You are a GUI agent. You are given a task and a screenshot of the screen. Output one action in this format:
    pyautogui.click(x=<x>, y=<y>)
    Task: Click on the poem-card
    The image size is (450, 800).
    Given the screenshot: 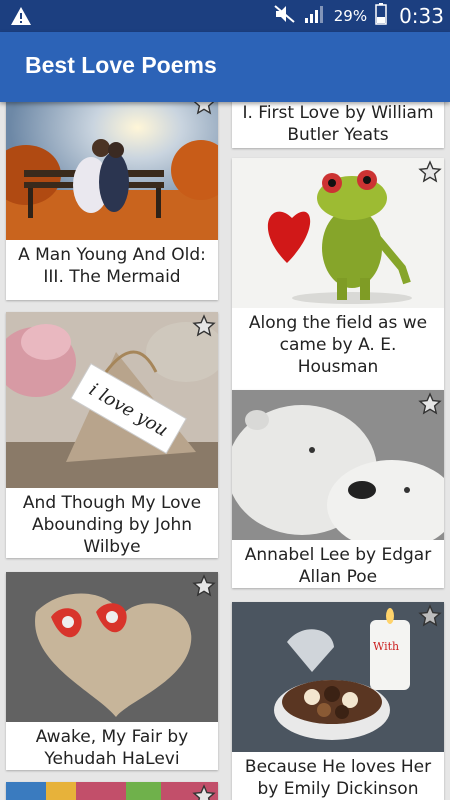 What is the action you would take?
    pyautogui.click(x=112, y=791)
    